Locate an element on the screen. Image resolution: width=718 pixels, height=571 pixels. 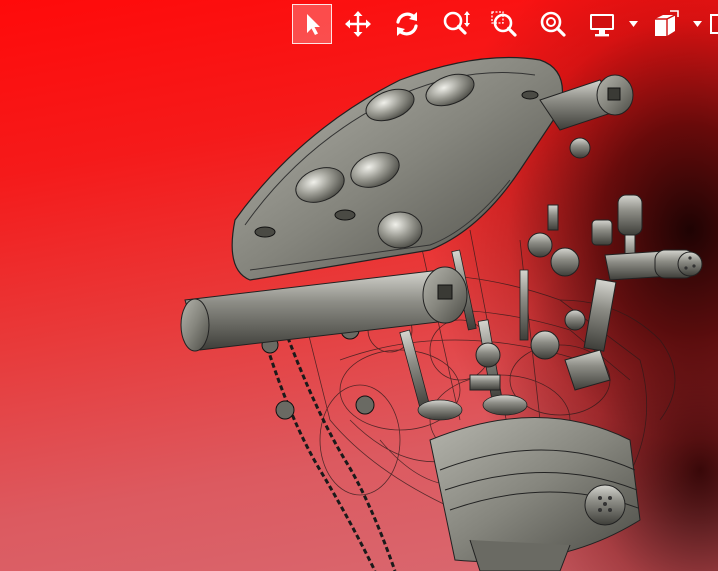
view-orientation-button is located at coordinates (665, 24).